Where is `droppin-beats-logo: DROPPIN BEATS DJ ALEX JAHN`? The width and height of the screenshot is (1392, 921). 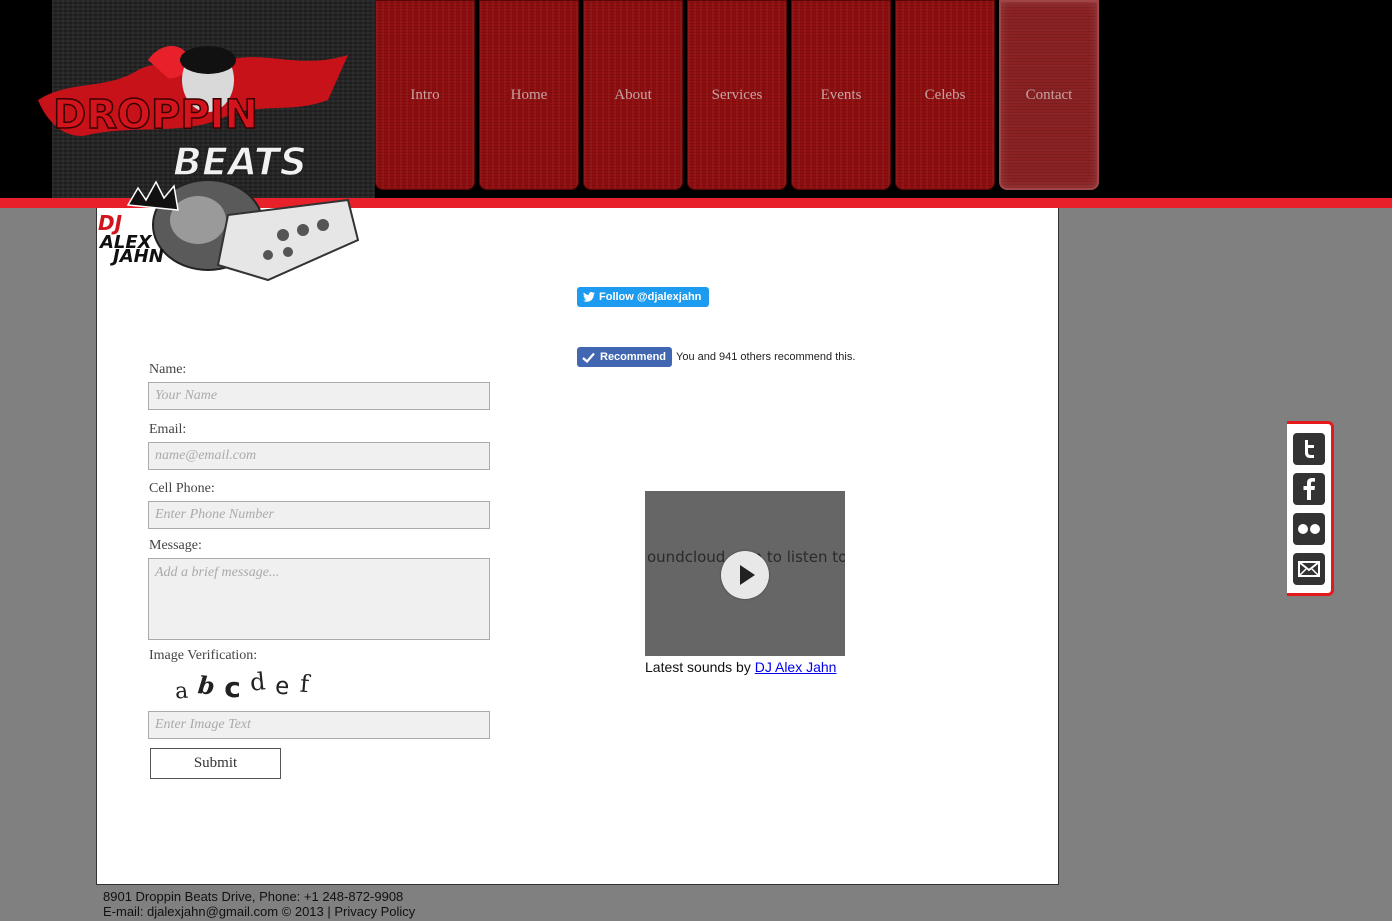
droppin-beats-logo: DROPPIN BEATS DJ ALEX JAHN is located at coordinates (198, 162).